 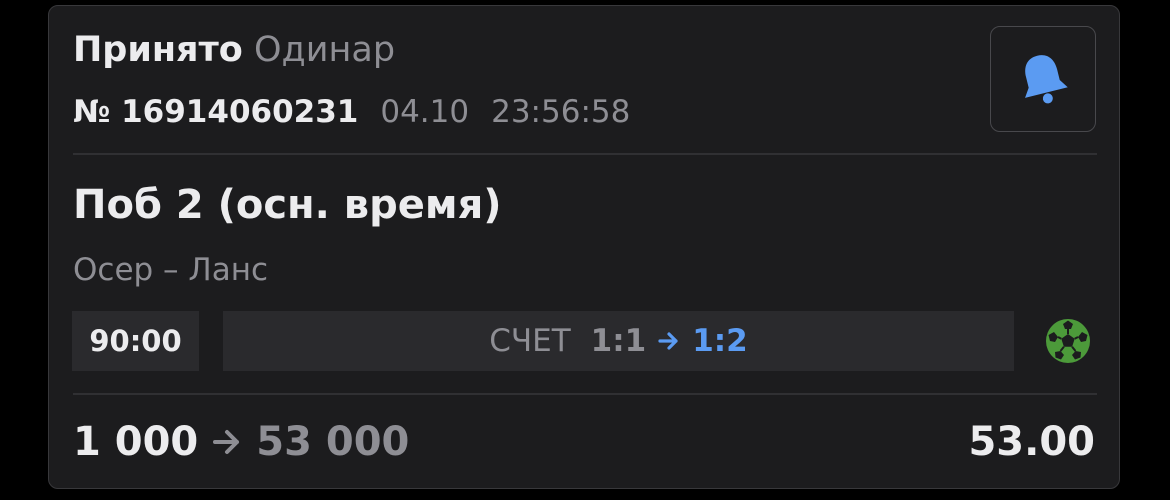 I want to click on bet-type: Одинар, so click(x=325, y=50).